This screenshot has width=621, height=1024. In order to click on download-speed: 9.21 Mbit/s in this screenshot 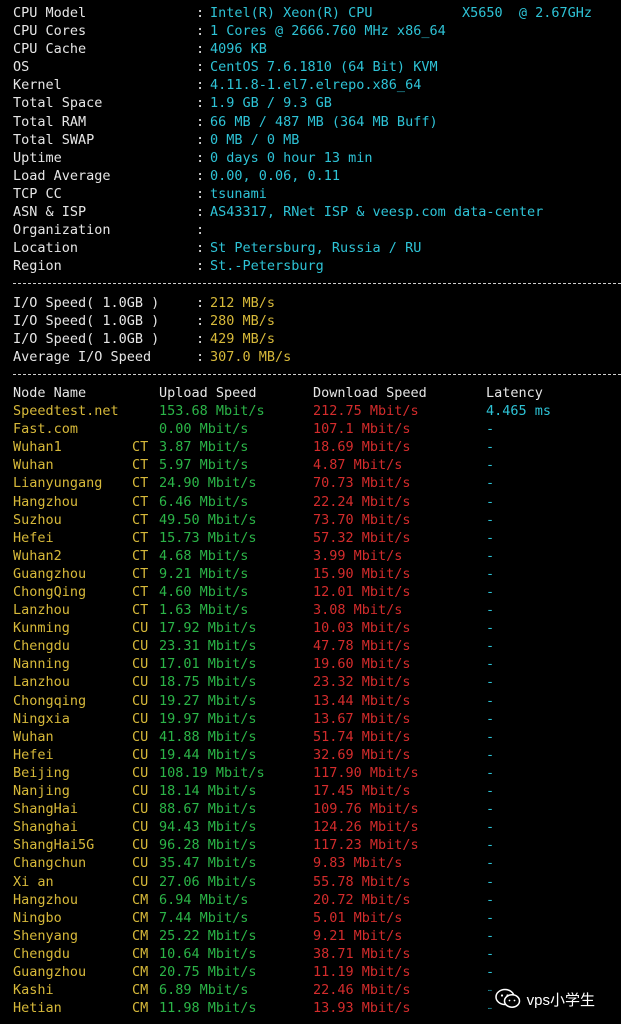, I will do `click(358, 935)`.